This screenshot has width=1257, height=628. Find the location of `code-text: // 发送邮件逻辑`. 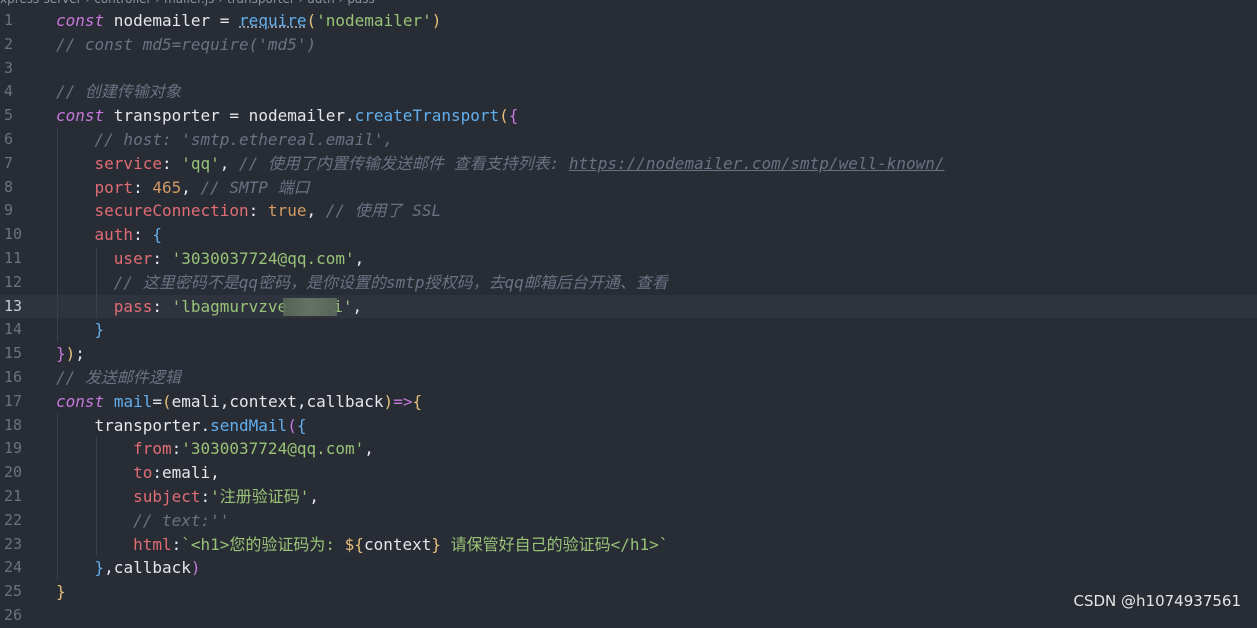

code-text: // 发送邮件逻辑 is located at coordinates (118, 378).